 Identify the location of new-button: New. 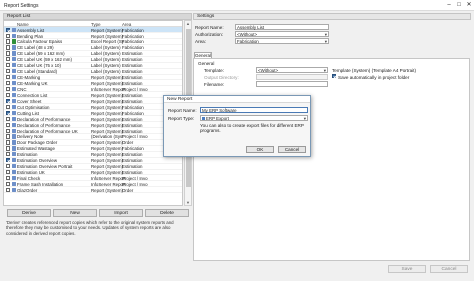
(75, 213).